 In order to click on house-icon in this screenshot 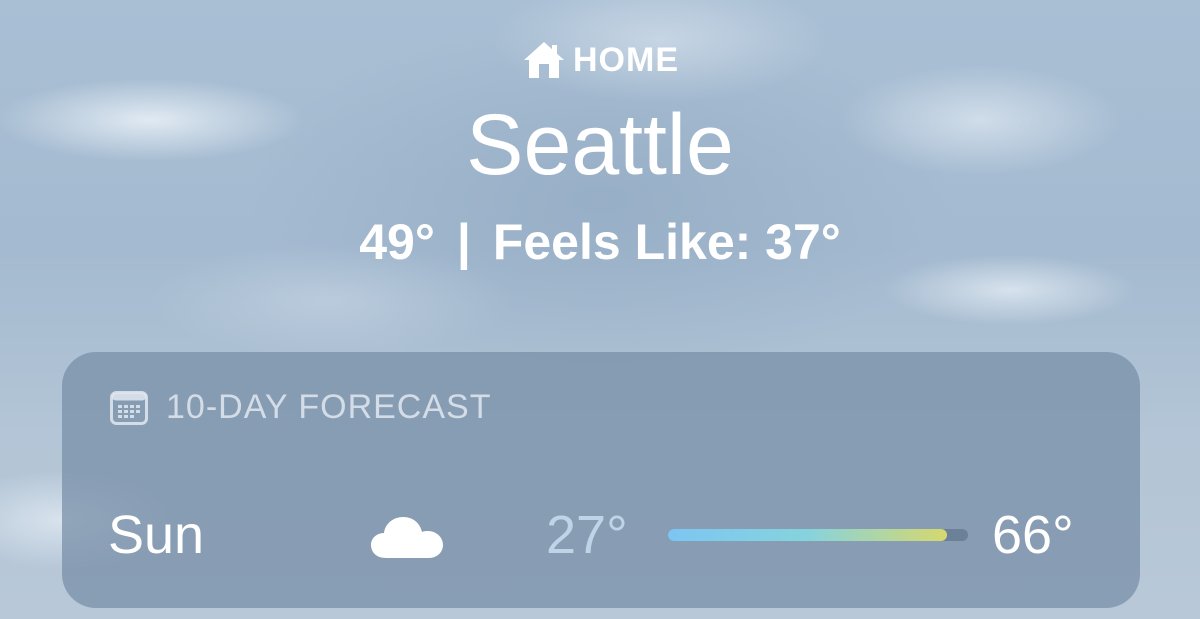, I will do `click(544, 60)`.